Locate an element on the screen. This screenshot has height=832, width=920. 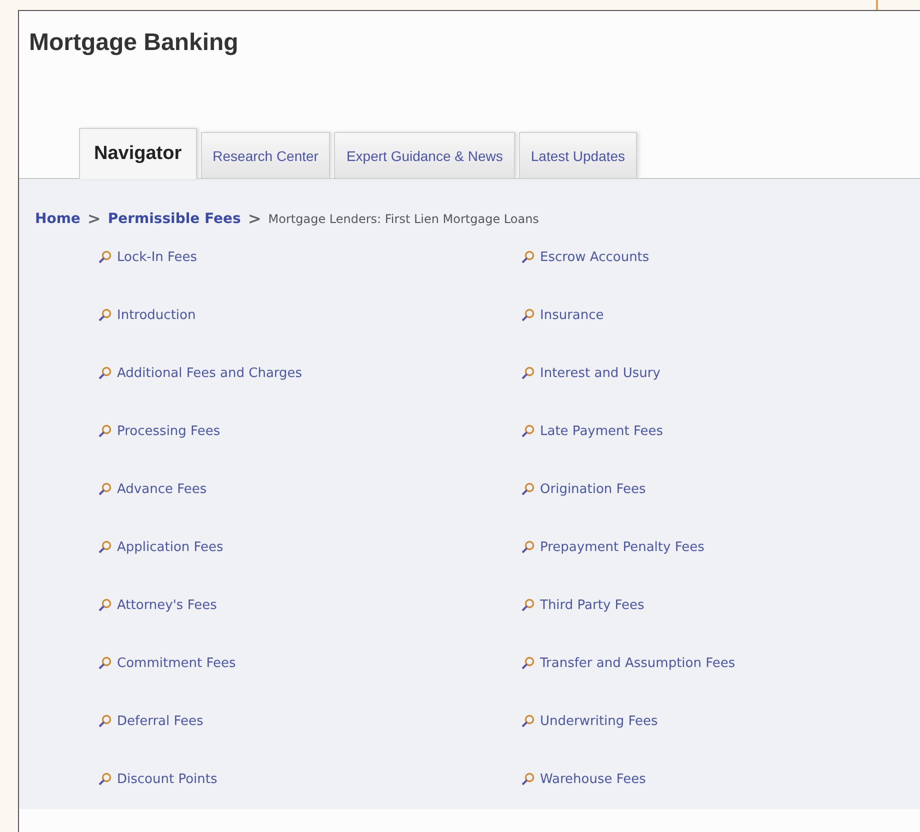
topic-link: Discount Points is located at coordinates (167, 779).